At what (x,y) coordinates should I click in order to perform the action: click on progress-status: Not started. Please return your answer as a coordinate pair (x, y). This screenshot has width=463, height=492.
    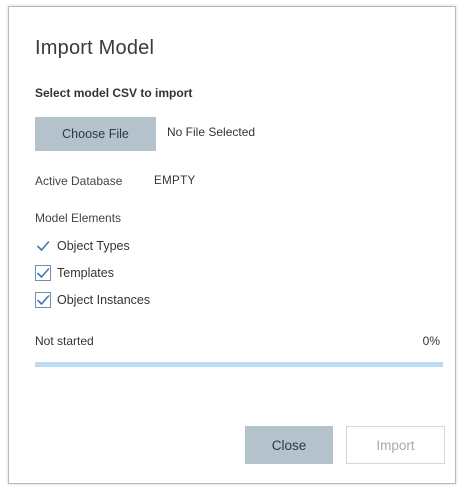
    Looking at the image, I should click on (64, 341).